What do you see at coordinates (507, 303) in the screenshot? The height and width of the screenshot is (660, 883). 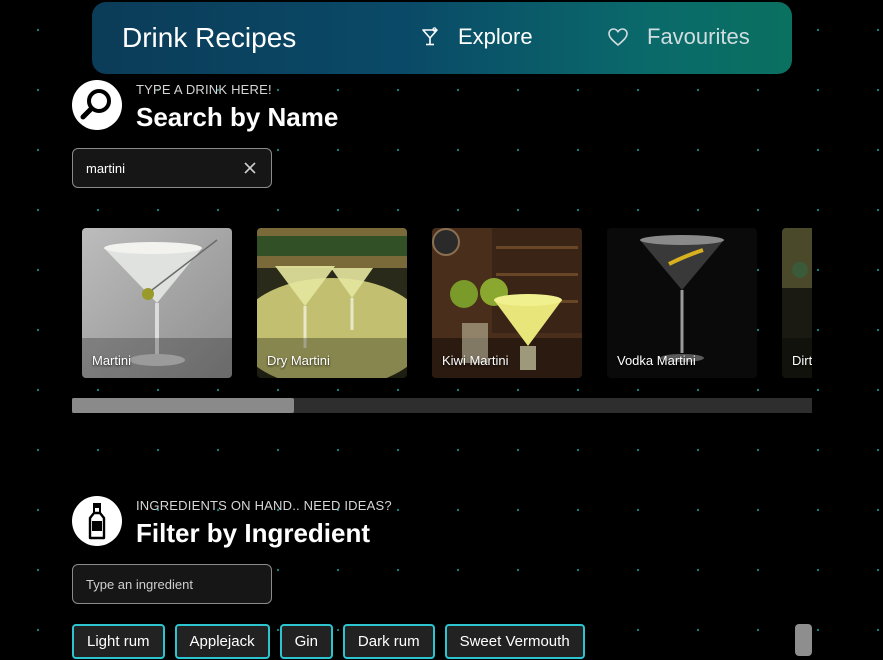 I see `drink-card: Kiwi Martini` at bounding box center [507, 303].